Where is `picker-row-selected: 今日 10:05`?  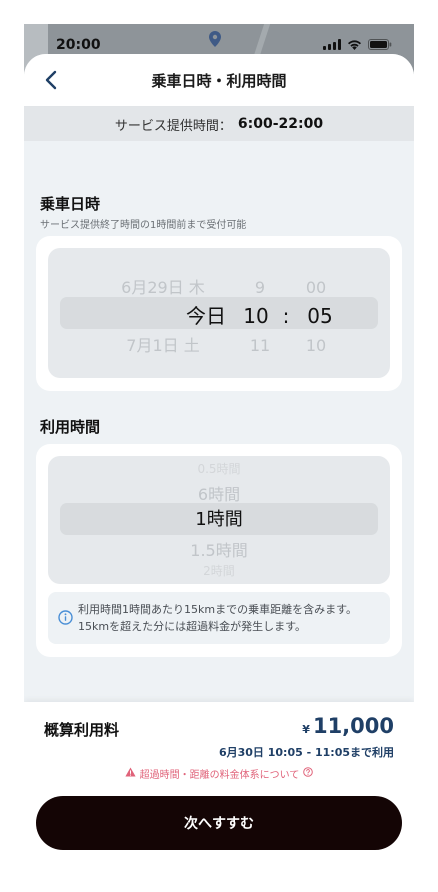
picker-row-selected: 今日 10:05 is located at coordinates (219, 314).